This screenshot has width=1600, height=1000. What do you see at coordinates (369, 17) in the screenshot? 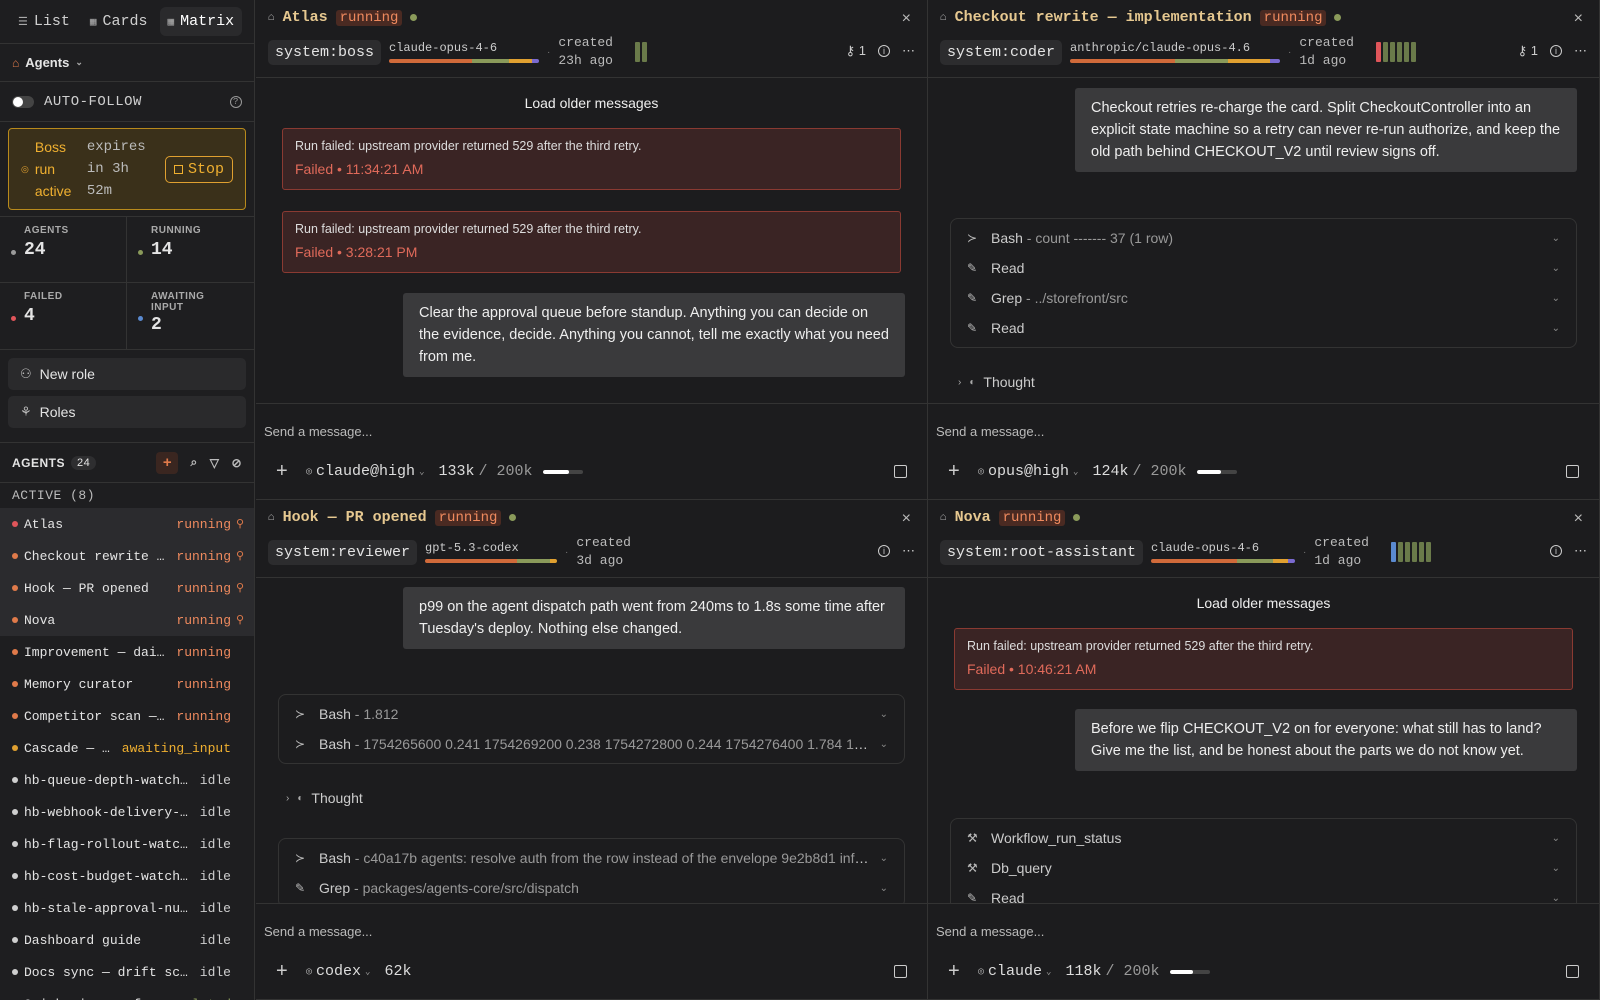
I see `status-badge: running` at bounding box center [369, 17].